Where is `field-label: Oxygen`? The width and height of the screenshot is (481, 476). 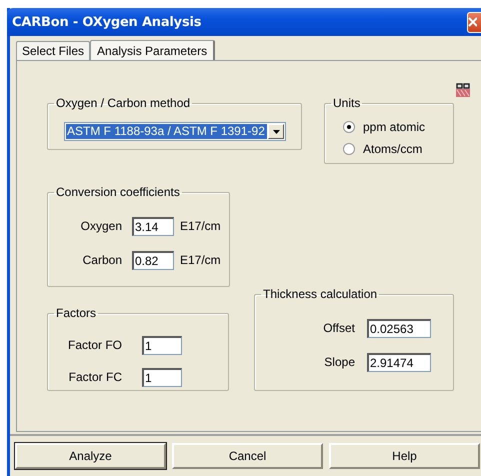
field-label: Oxygen is located at coordinates (101, 226).